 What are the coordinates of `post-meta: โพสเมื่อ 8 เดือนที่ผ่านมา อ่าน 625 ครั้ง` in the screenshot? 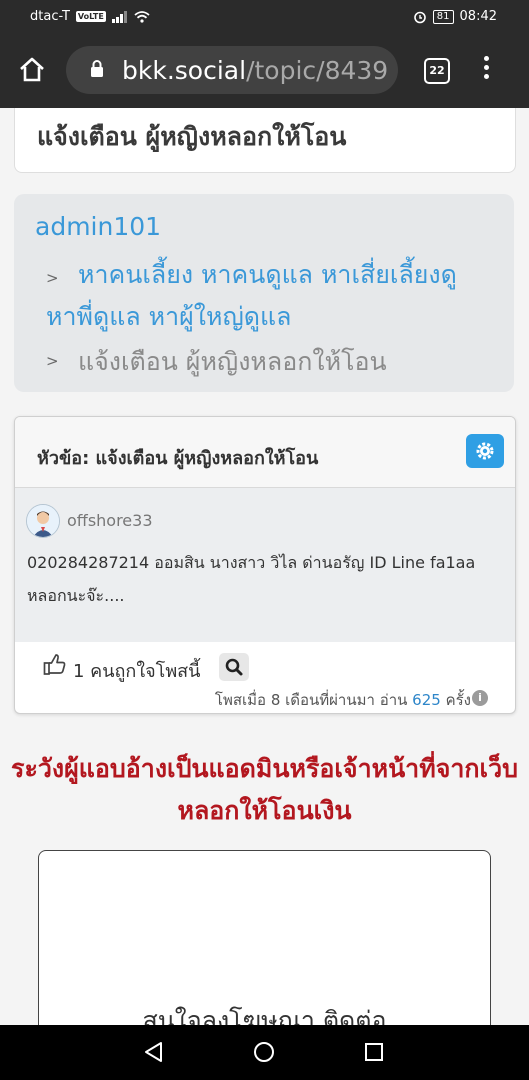 It's located at (343, 700).